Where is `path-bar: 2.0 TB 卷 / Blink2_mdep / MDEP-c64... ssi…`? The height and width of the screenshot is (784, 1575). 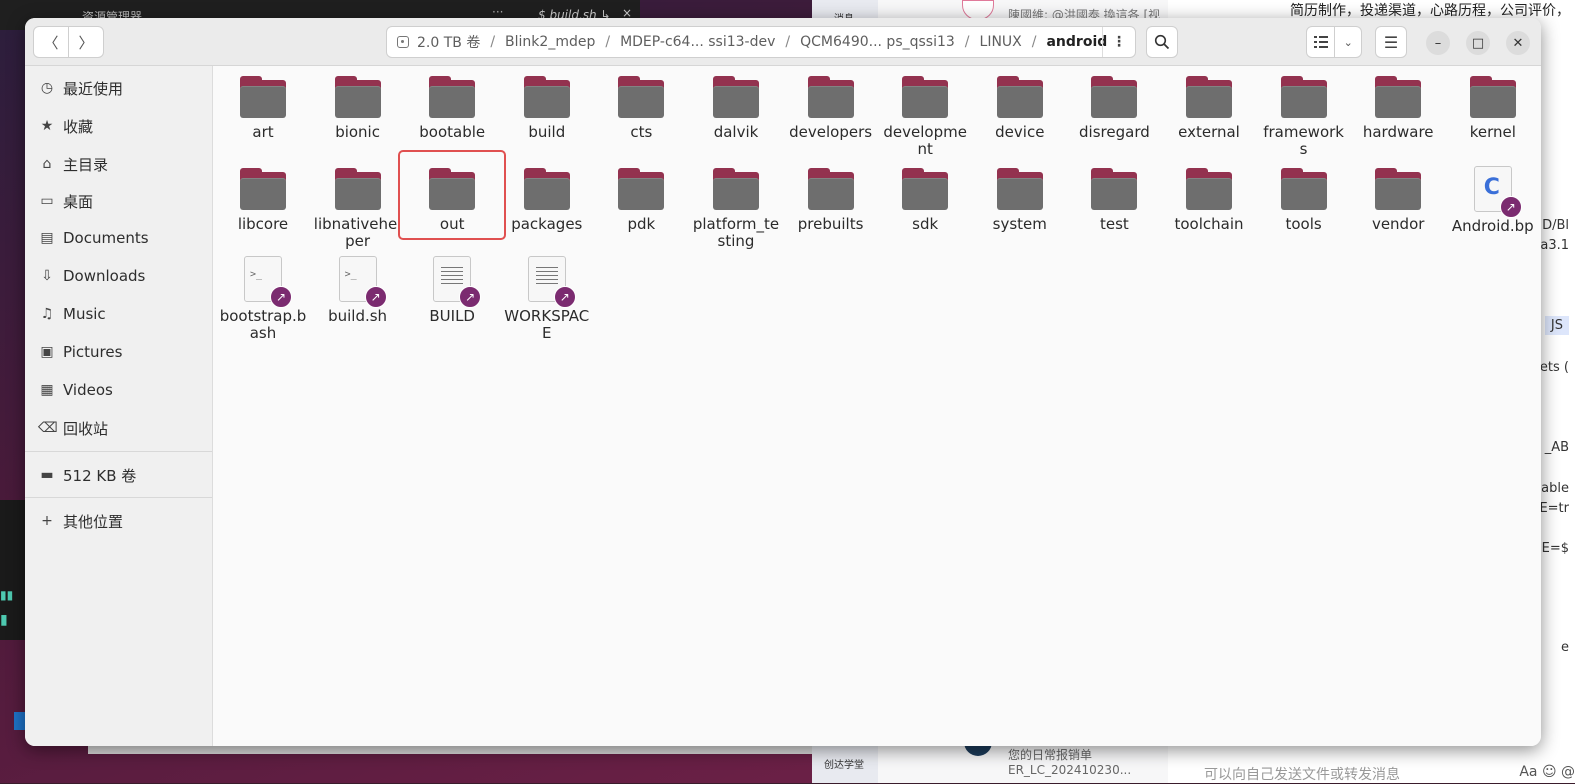
path-bar: 2.0 TB 卷 / Blink2_mdep / MDEP-c64... ssi… is located at coordinates (761, 42).